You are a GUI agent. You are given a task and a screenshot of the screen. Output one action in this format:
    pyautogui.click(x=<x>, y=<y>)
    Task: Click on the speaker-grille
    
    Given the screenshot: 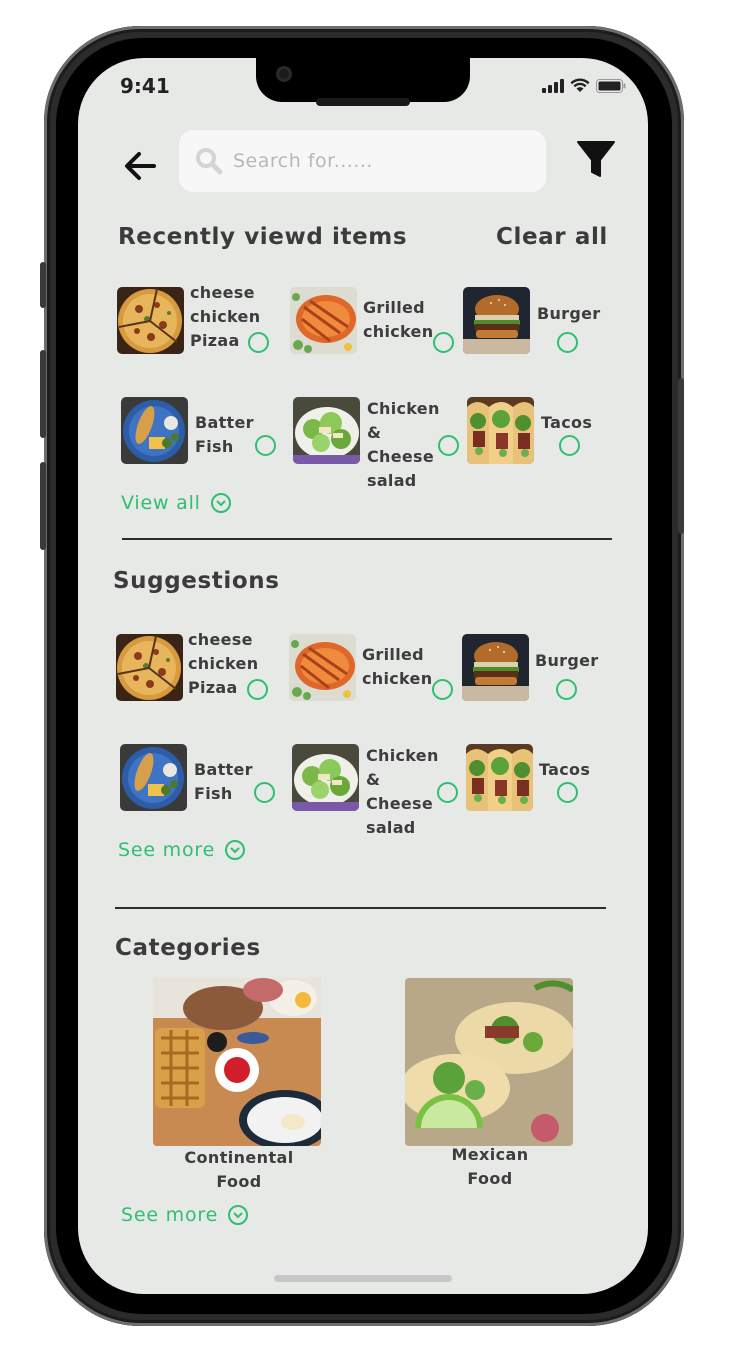 What is the action you would take?
    pyautogui.click(x=363, y=102)
    